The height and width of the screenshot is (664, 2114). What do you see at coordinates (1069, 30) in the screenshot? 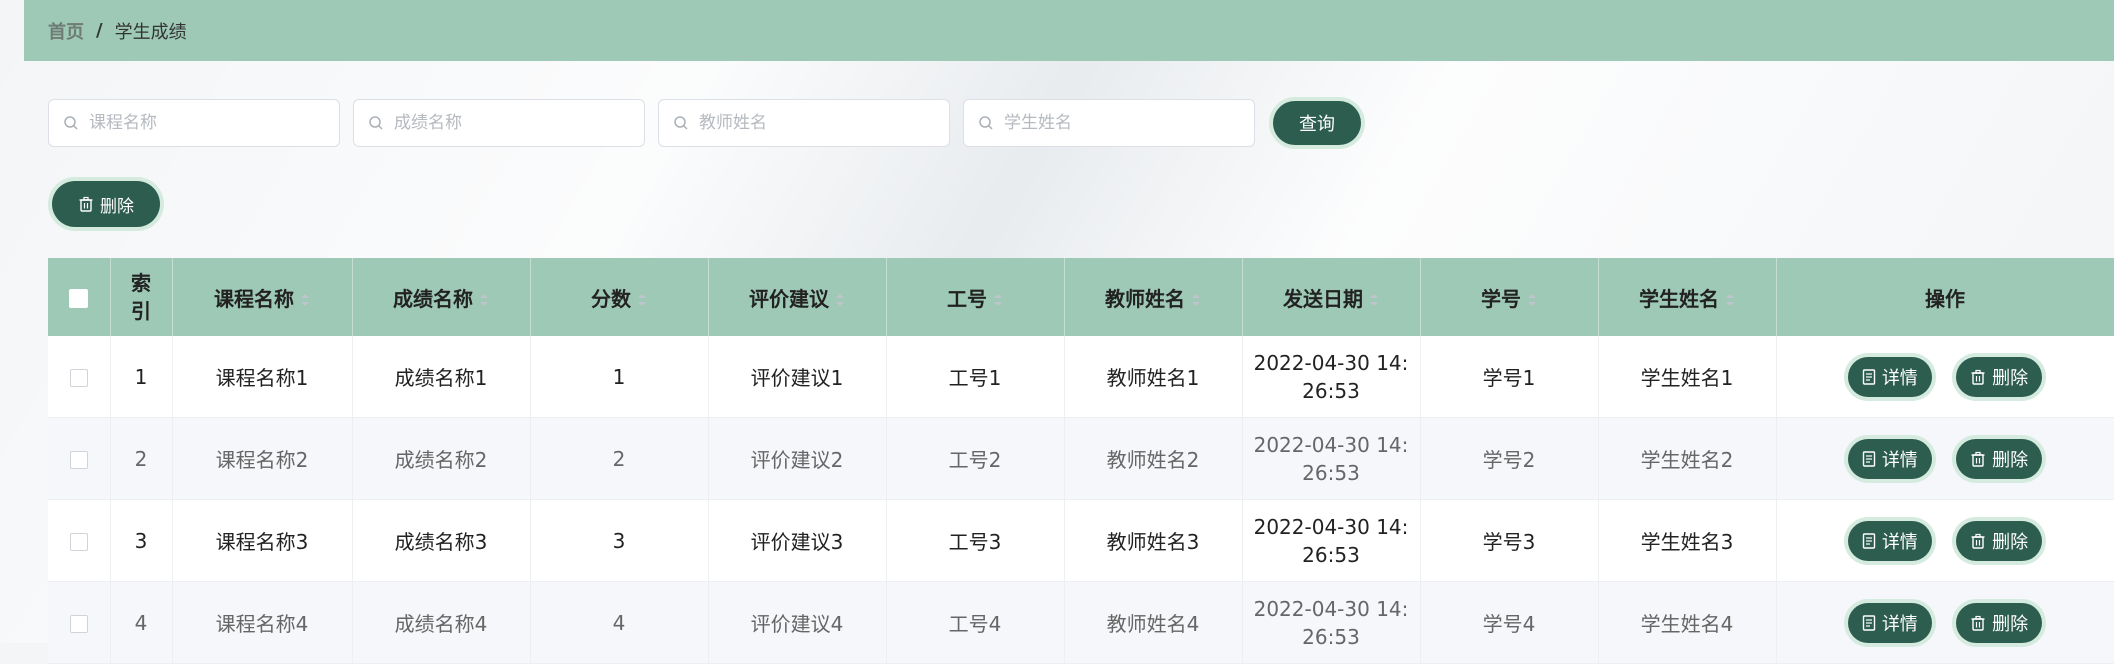
I see `breadcrumb: 首页 / 学生成绩` at bounding box center [1069, 30].